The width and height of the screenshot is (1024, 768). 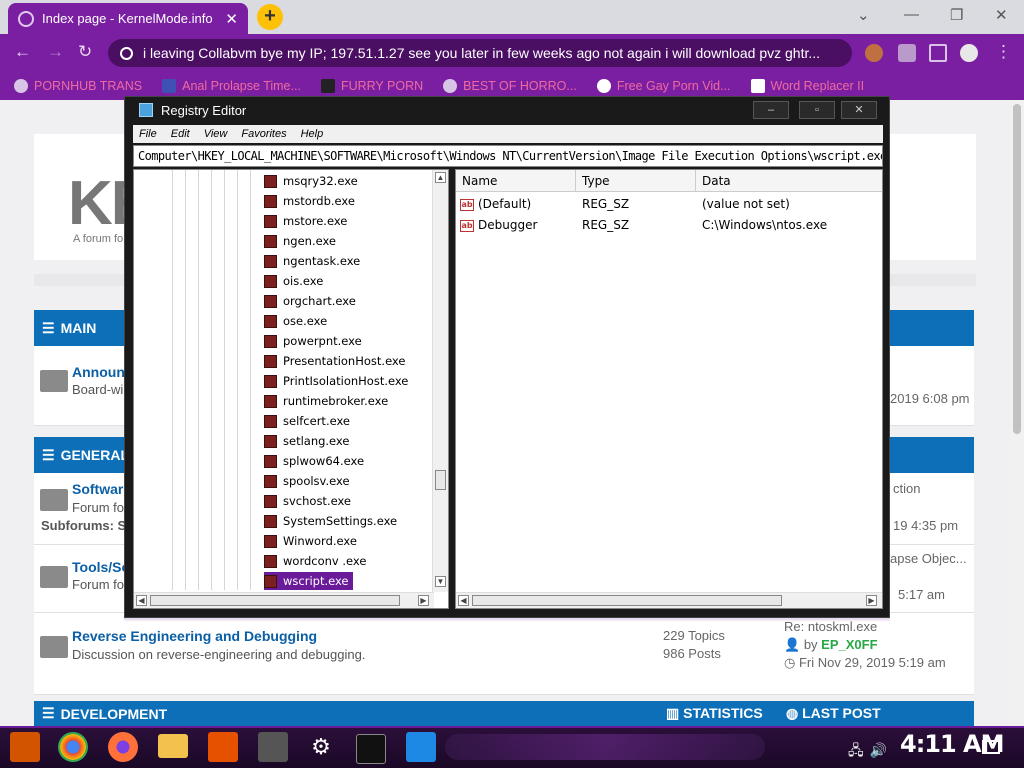 I want to click on tree-node: msqry32.exe, so click(x=311, y=181).